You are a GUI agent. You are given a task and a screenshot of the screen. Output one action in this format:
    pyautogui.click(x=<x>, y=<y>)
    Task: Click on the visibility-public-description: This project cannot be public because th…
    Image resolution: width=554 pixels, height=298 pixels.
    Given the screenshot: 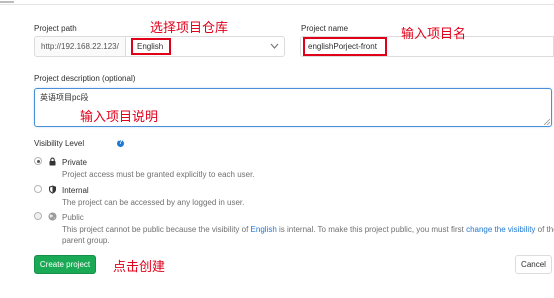 What is the action you would take?
    pyautogui.click(x=308, y=229)
    